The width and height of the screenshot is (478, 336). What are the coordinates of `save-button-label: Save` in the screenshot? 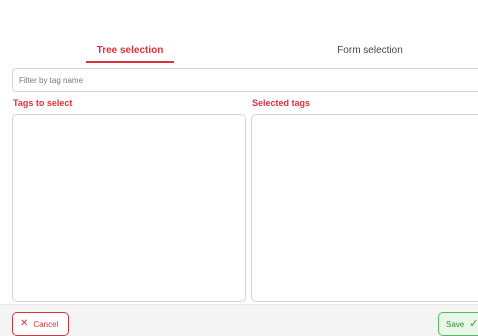 It's located at (455, 324).